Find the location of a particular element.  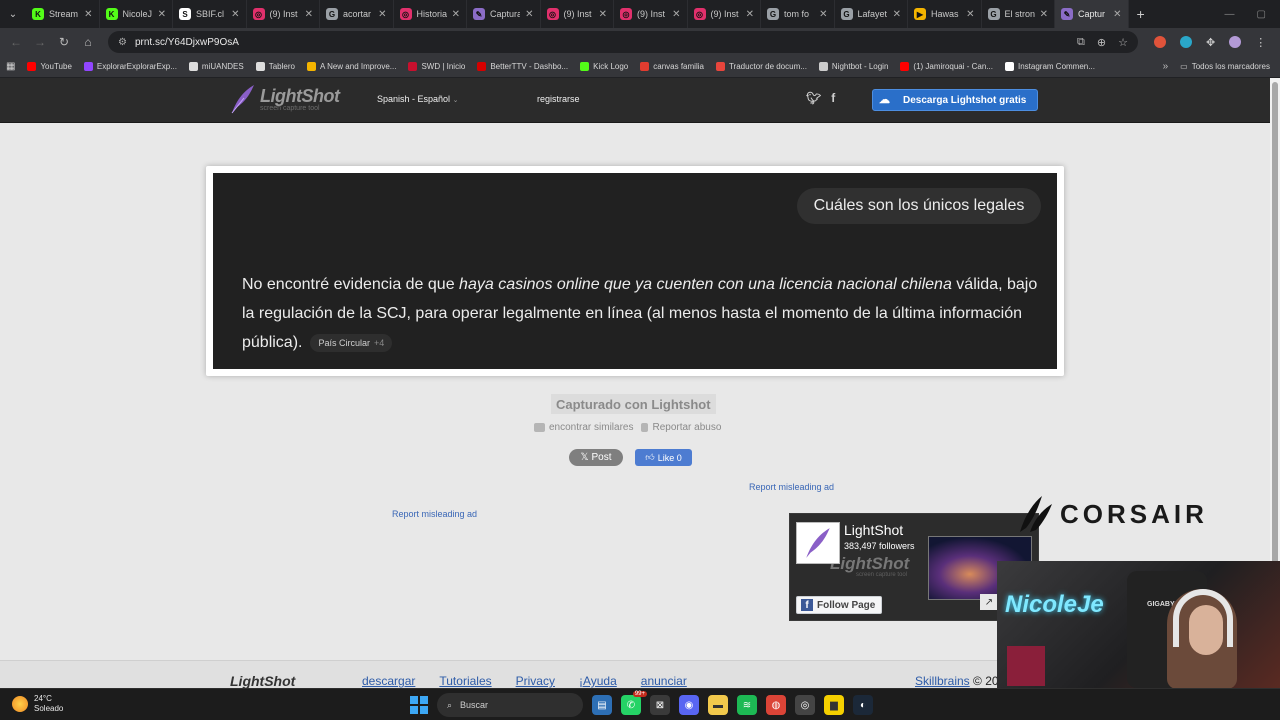

new-tab-button: + is located at coordinates (1137, 14).